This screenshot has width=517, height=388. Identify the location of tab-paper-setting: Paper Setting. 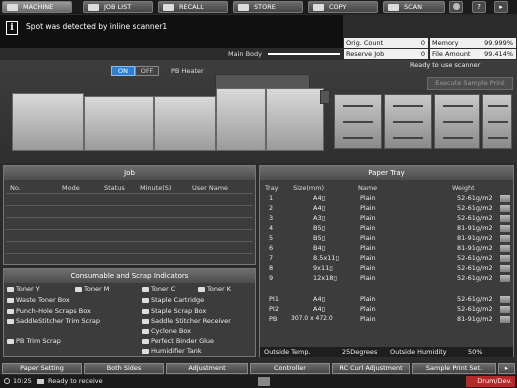
(42, 368).